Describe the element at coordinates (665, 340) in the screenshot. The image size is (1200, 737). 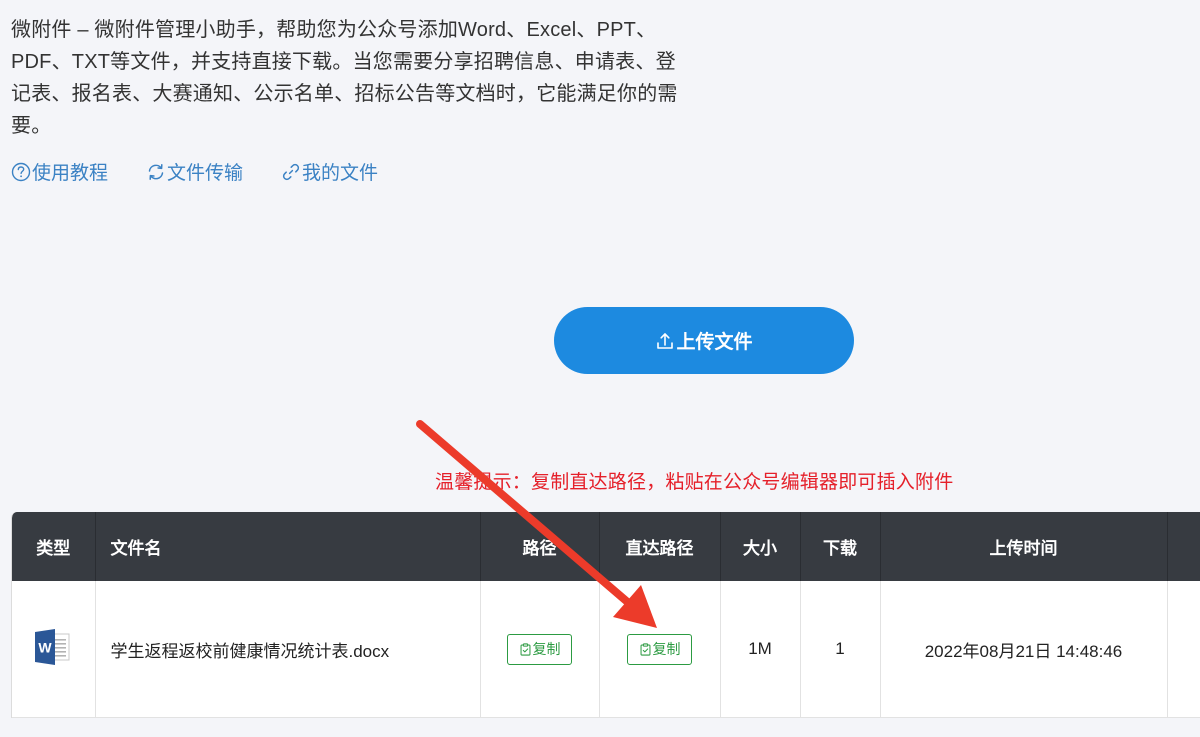
I see `upload-icon` at that location.